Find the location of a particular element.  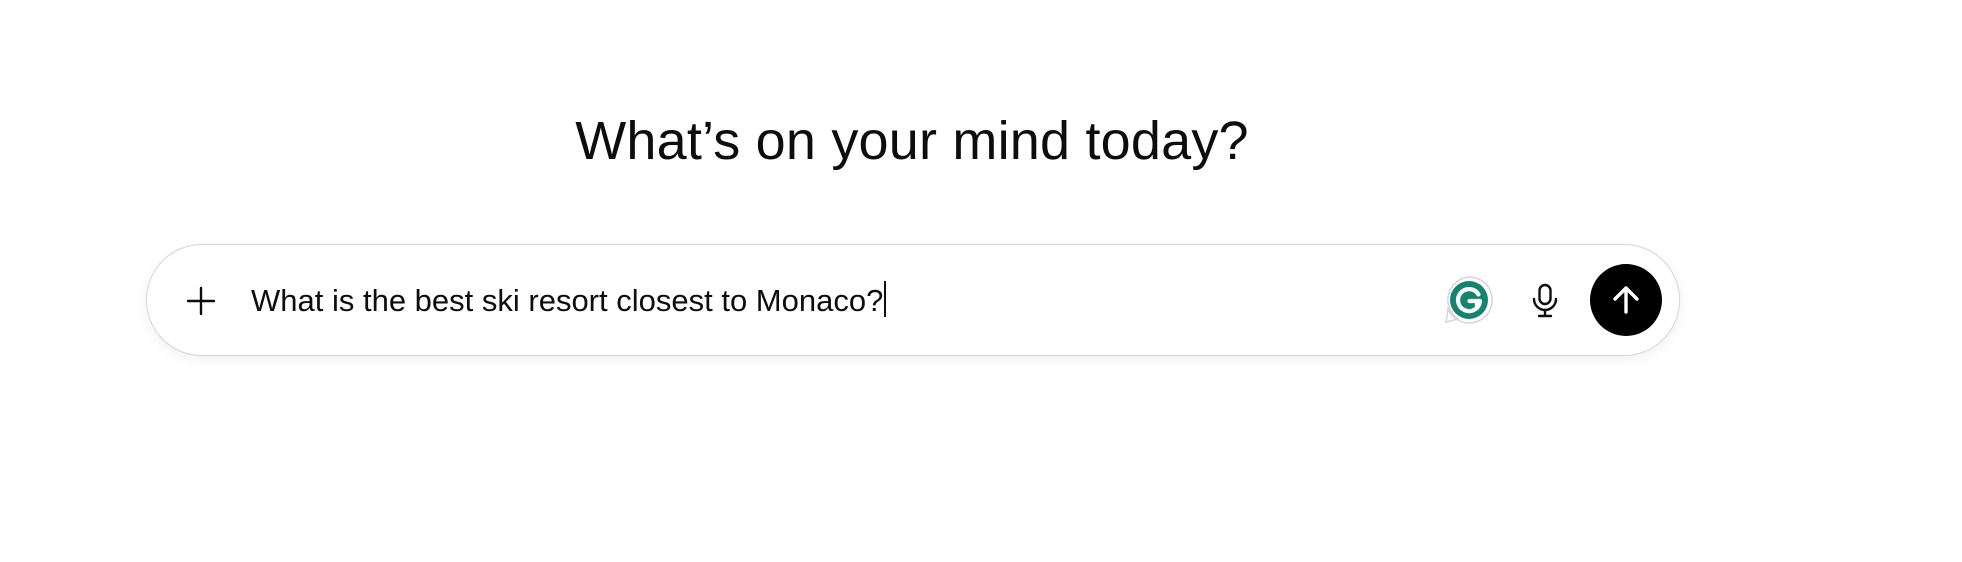

plus-icon is located at coordinates (201, 301).